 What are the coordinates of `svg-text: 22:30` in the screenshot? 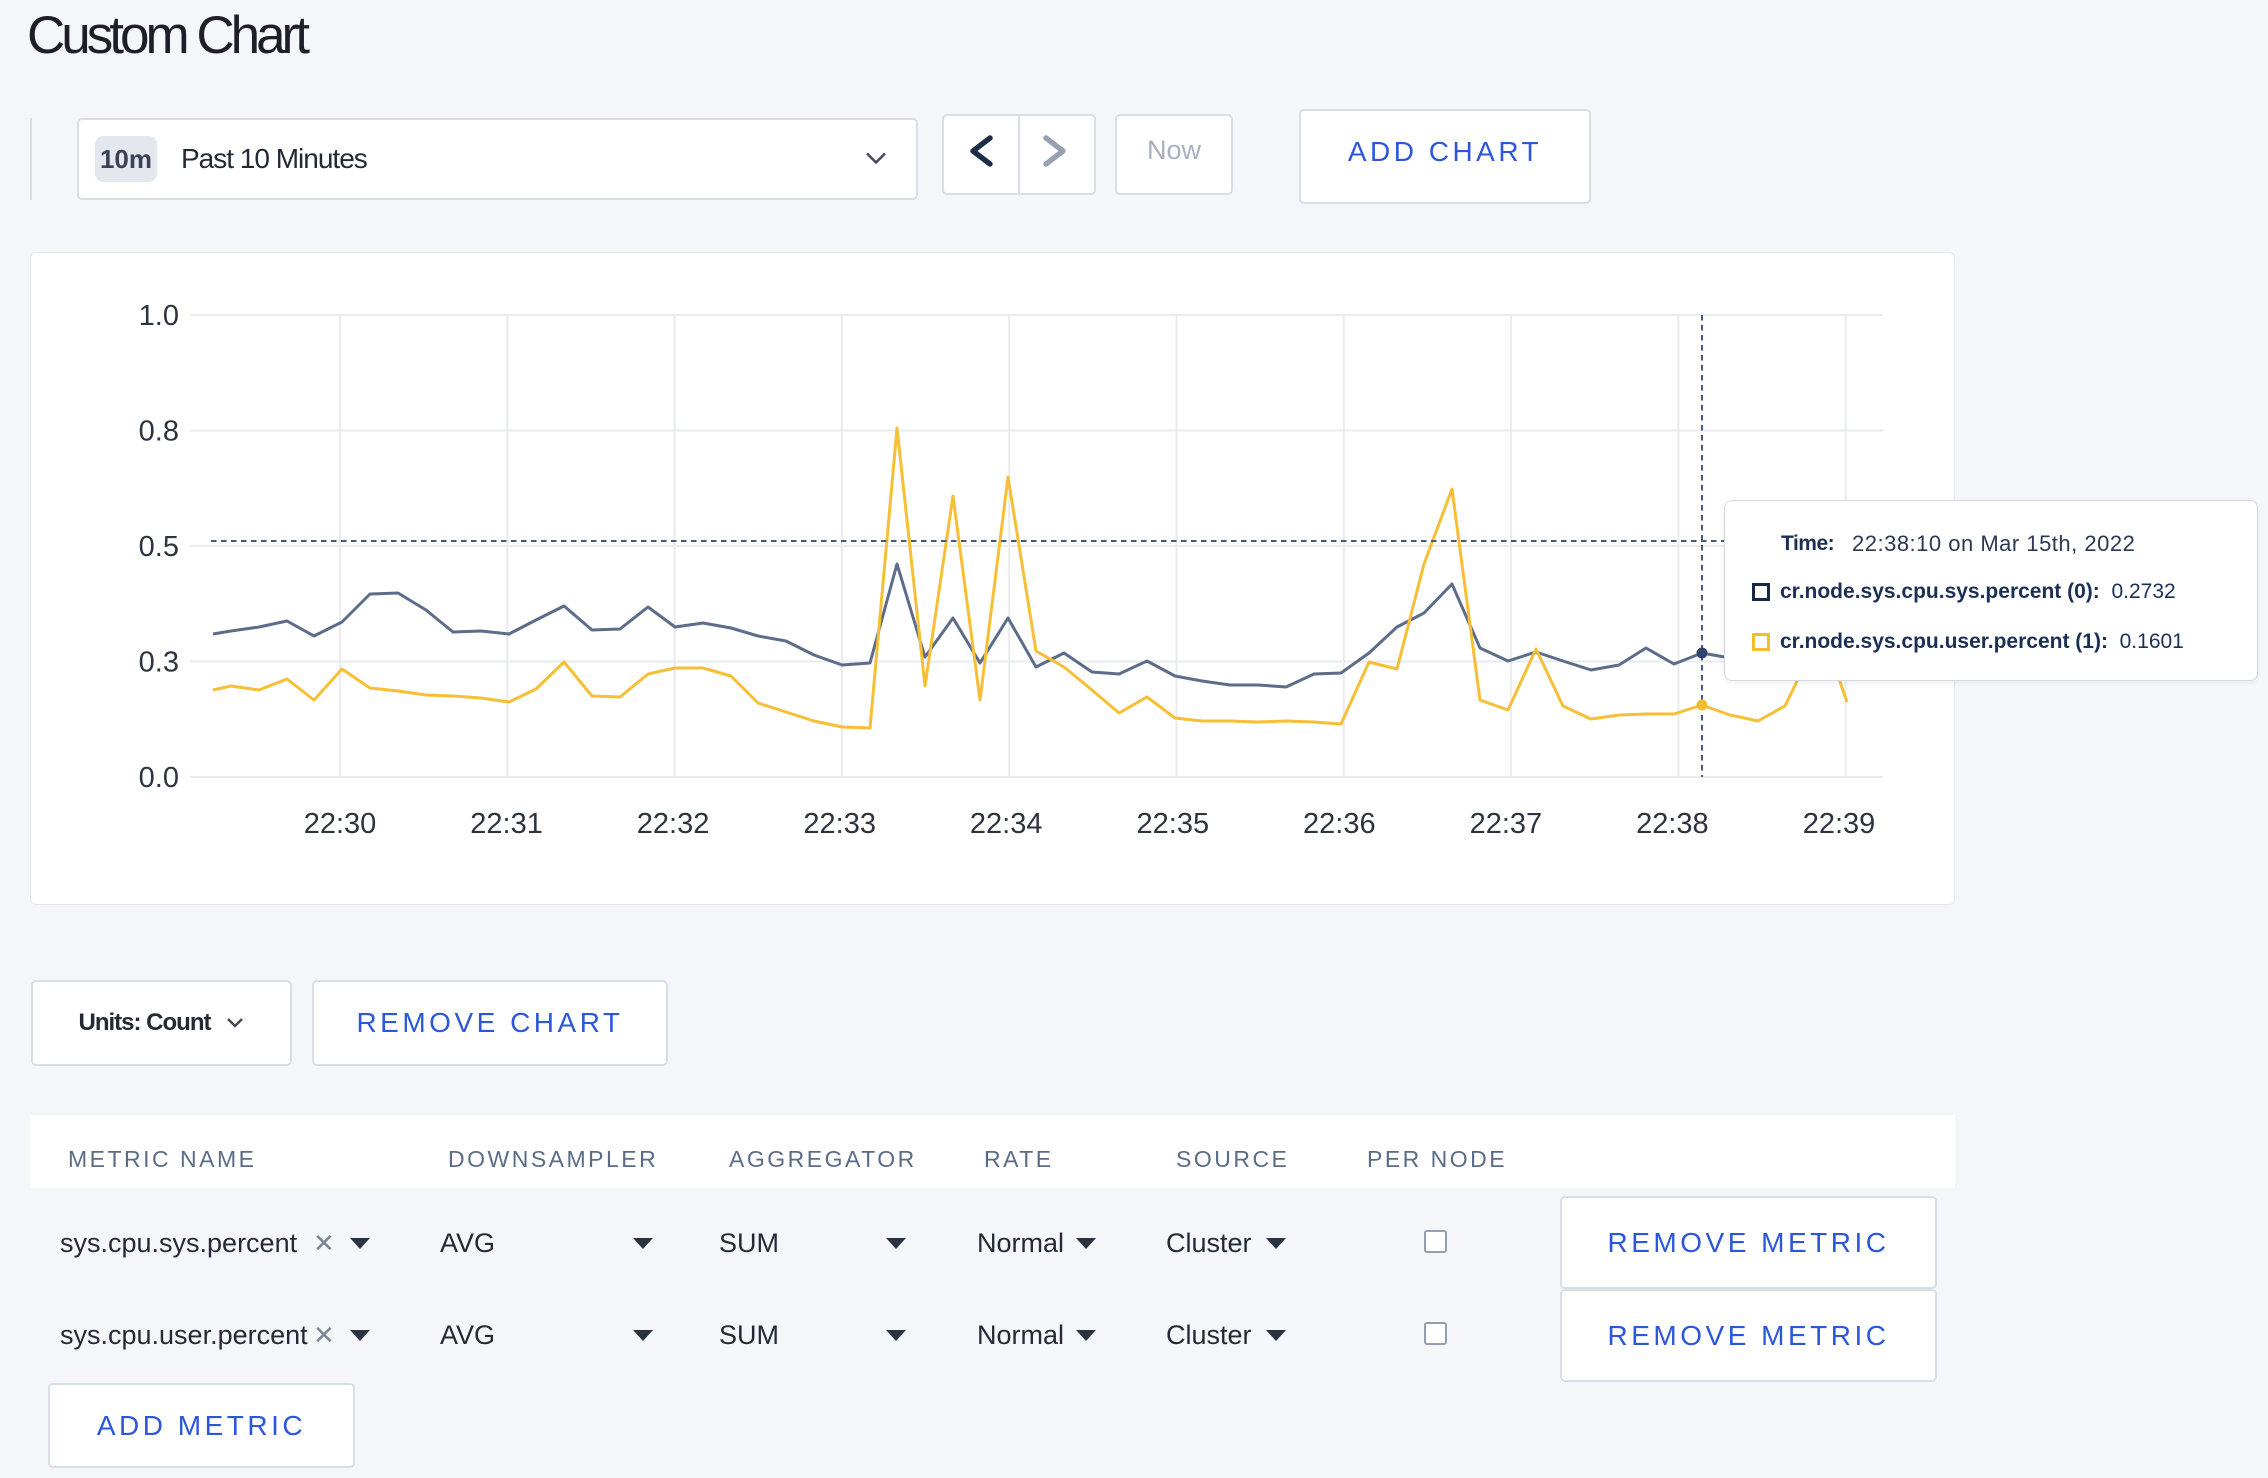 It's located at (340, 824).